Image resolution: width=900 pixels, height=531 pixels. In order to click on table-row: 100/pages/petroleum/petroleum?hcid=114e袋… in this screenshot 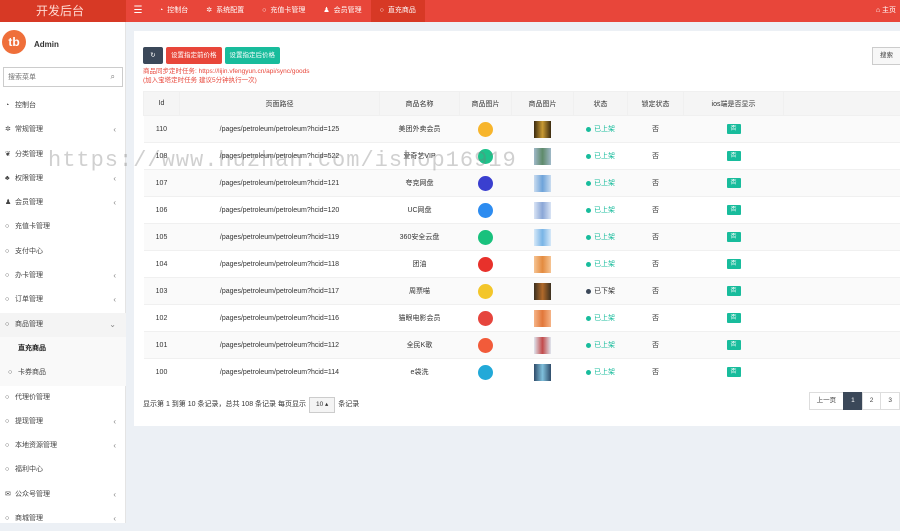, I will do `click(522, 372)`.